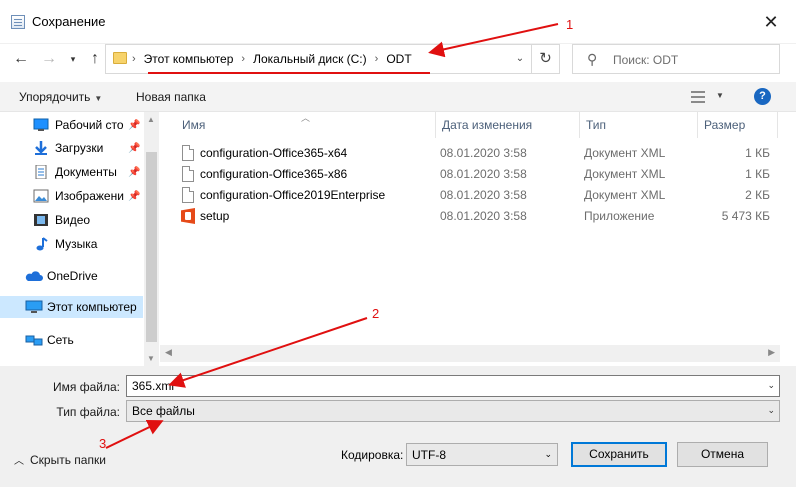 This screenshot has height=487, width=796. I want to click on breadcrumb-odt: ODT, so click(398, 59).